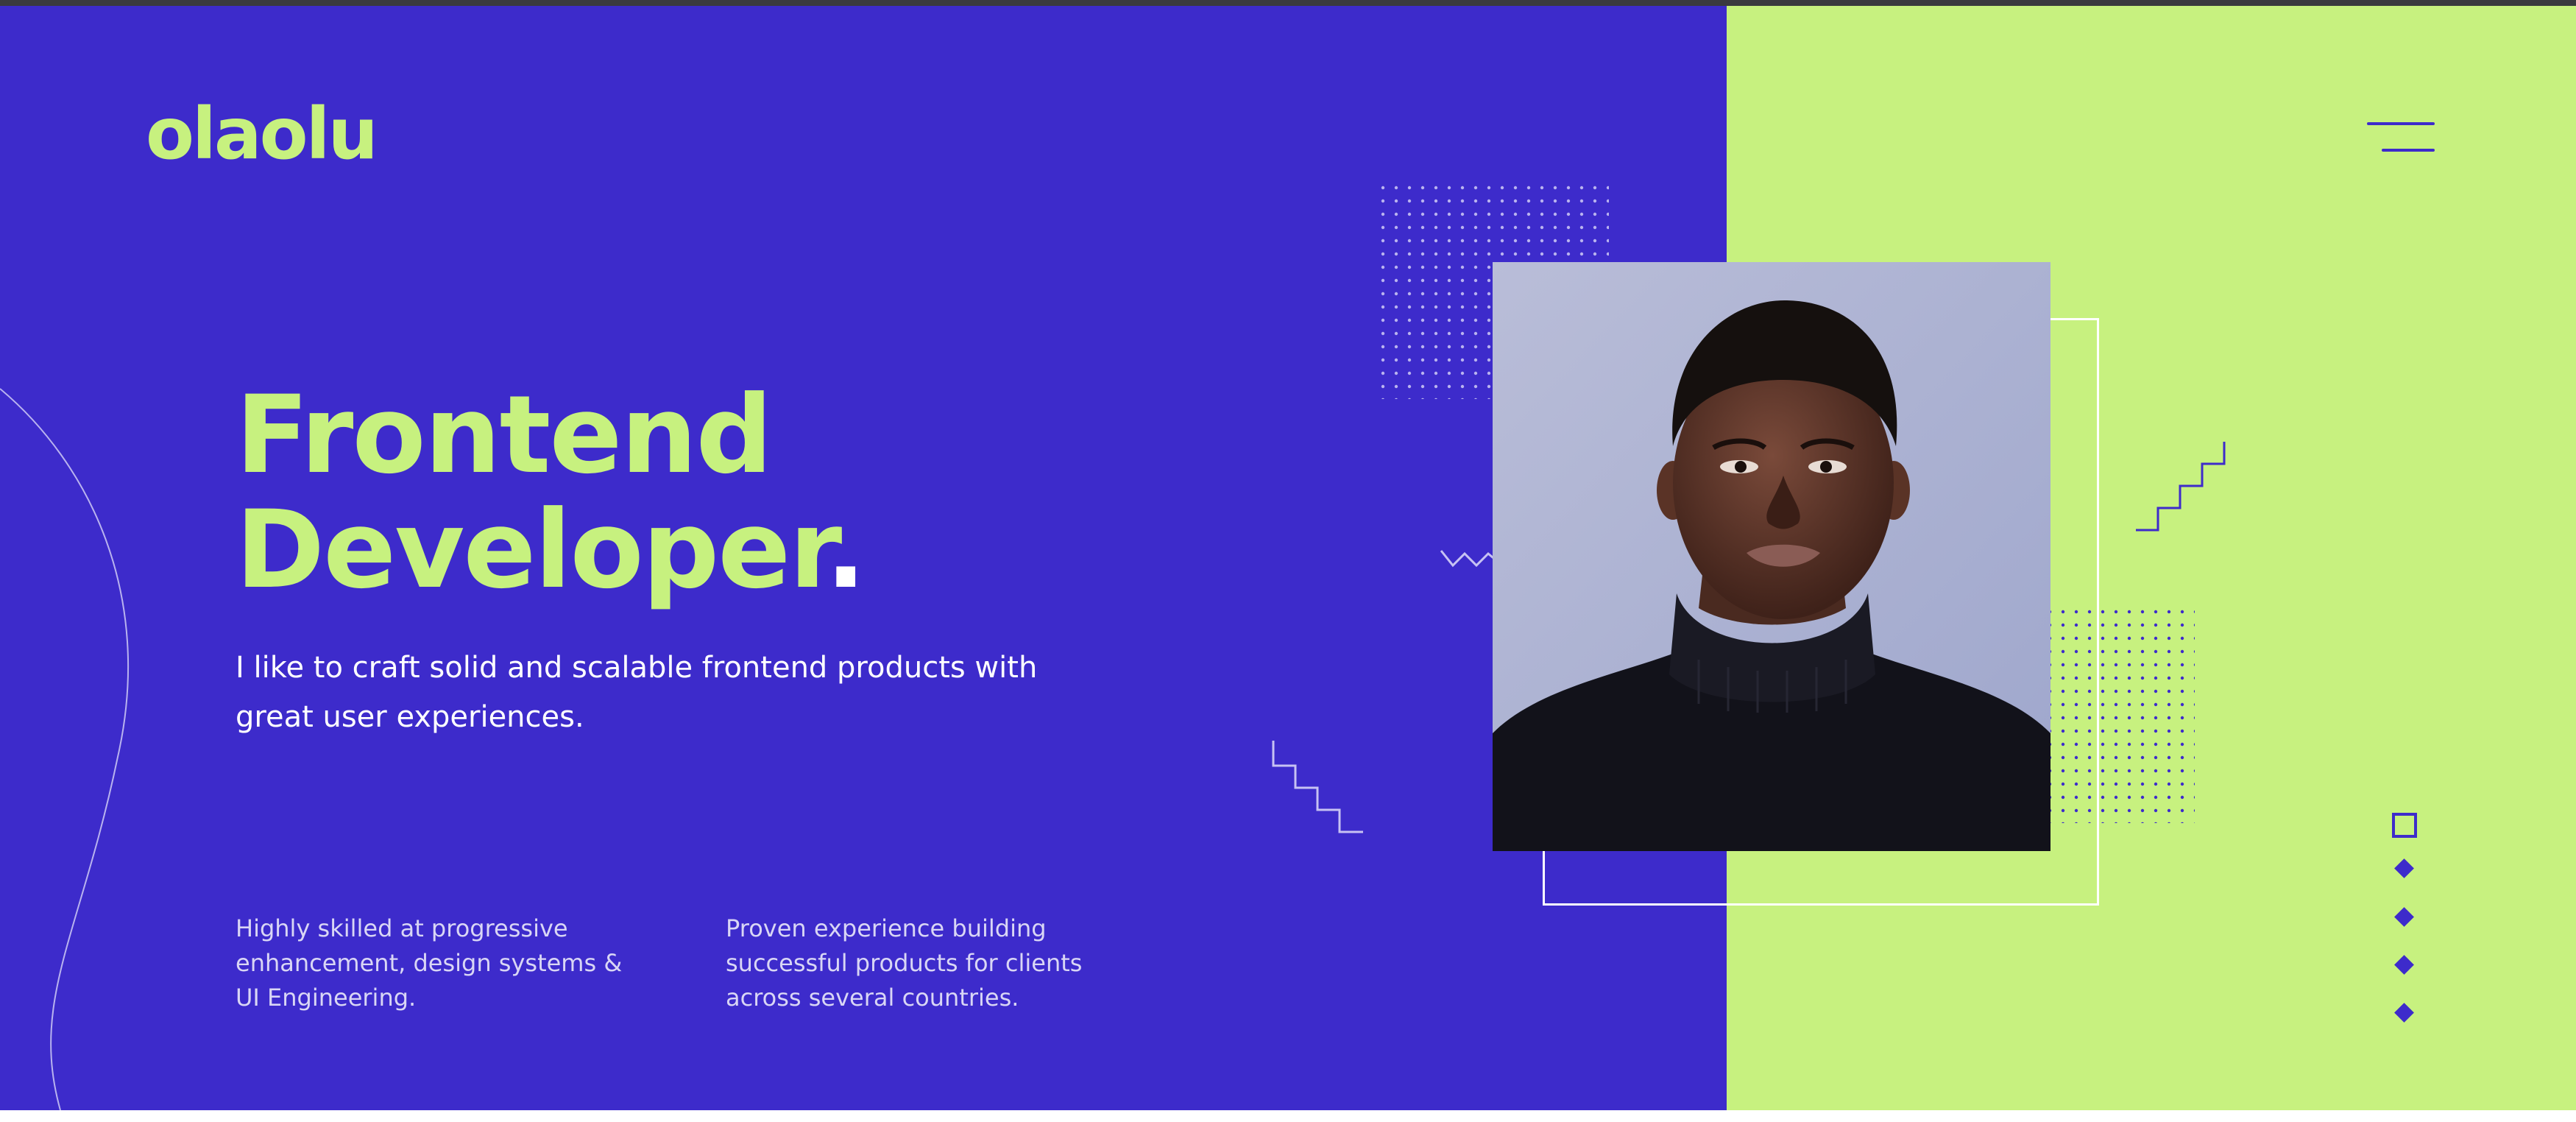 This screenshot has height=1122, width=2576. I want to click on title-line-2: Developer, so click(531, 550).